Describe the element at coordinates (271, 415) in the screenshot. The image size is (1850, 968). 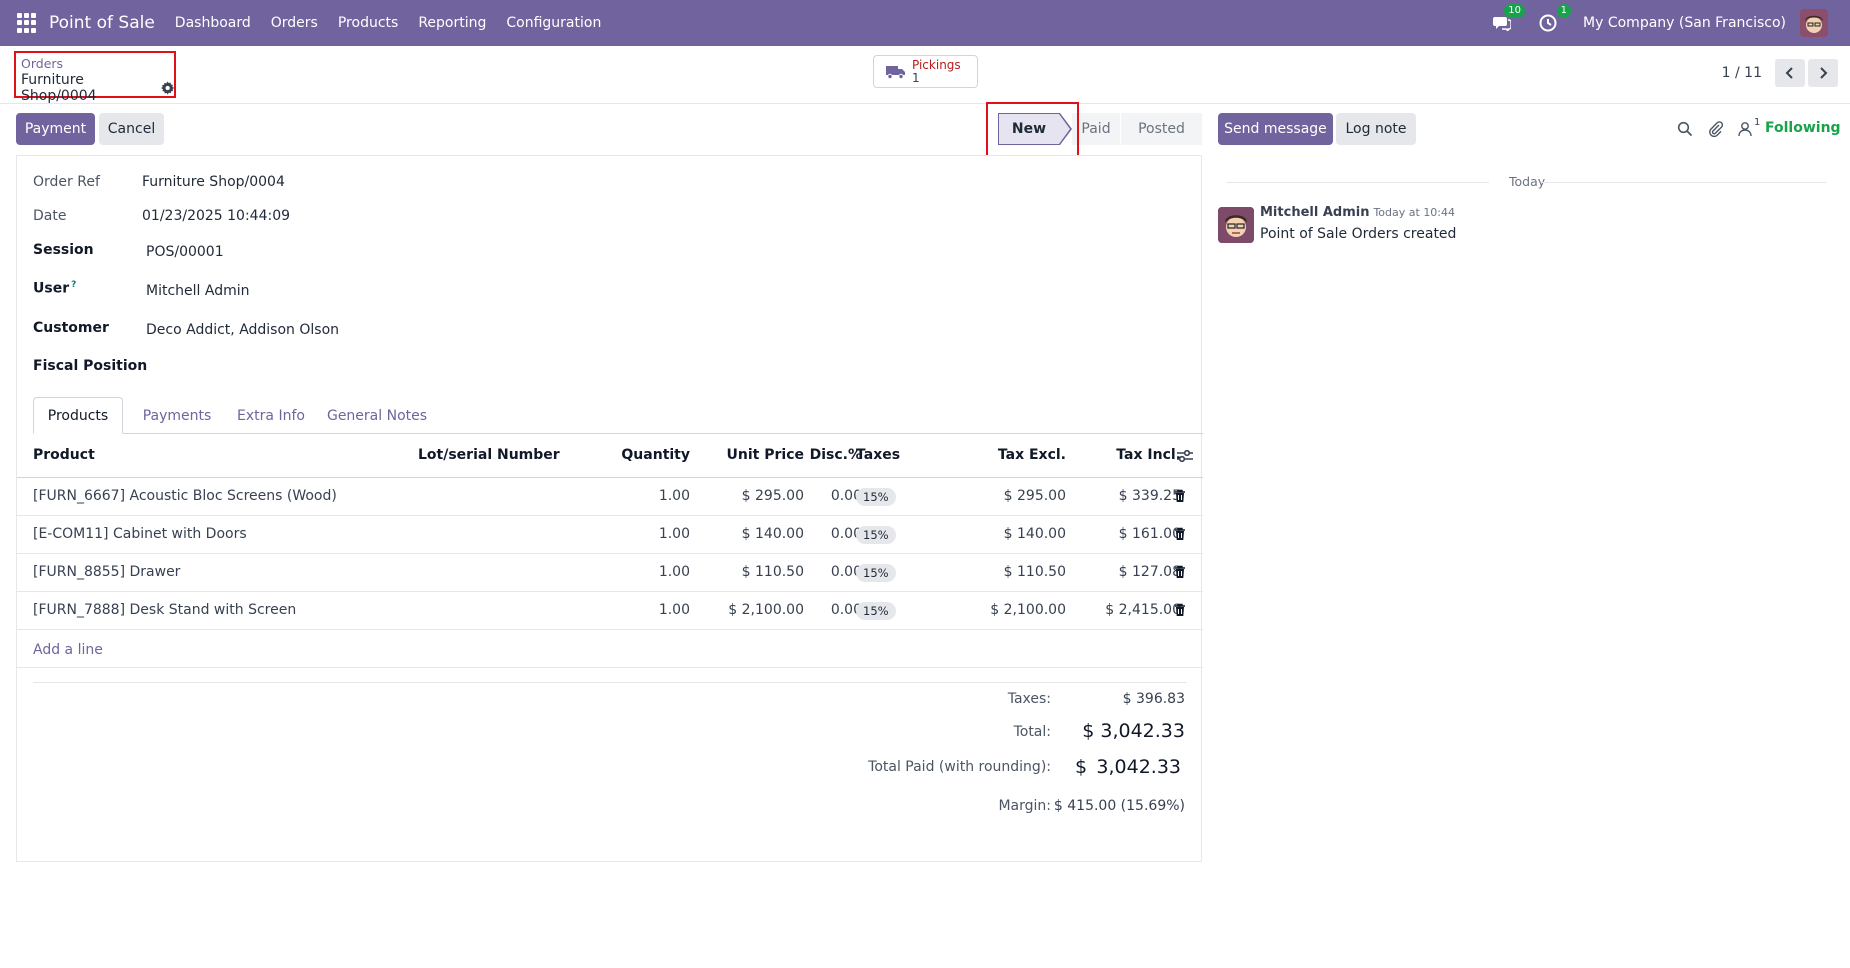
I see `tab-extra-info: Extra Info` at that location.